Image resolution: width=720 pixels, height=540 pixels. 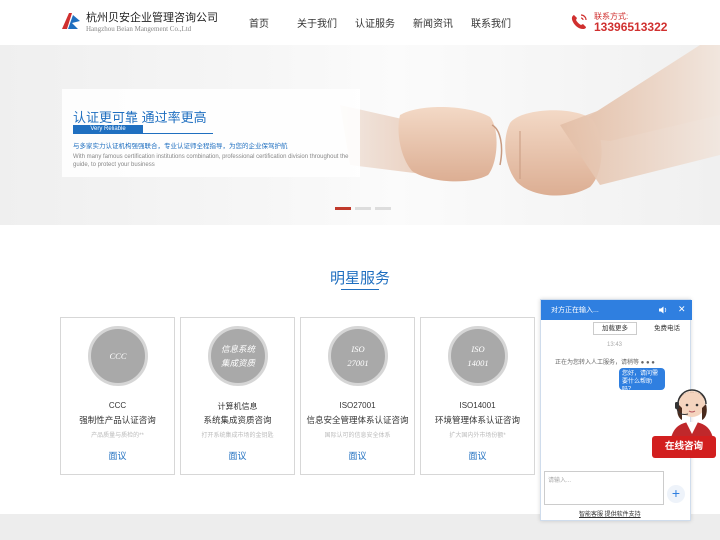 I want to click on contact-phone: 13396513322, so click(x=630, y=27).